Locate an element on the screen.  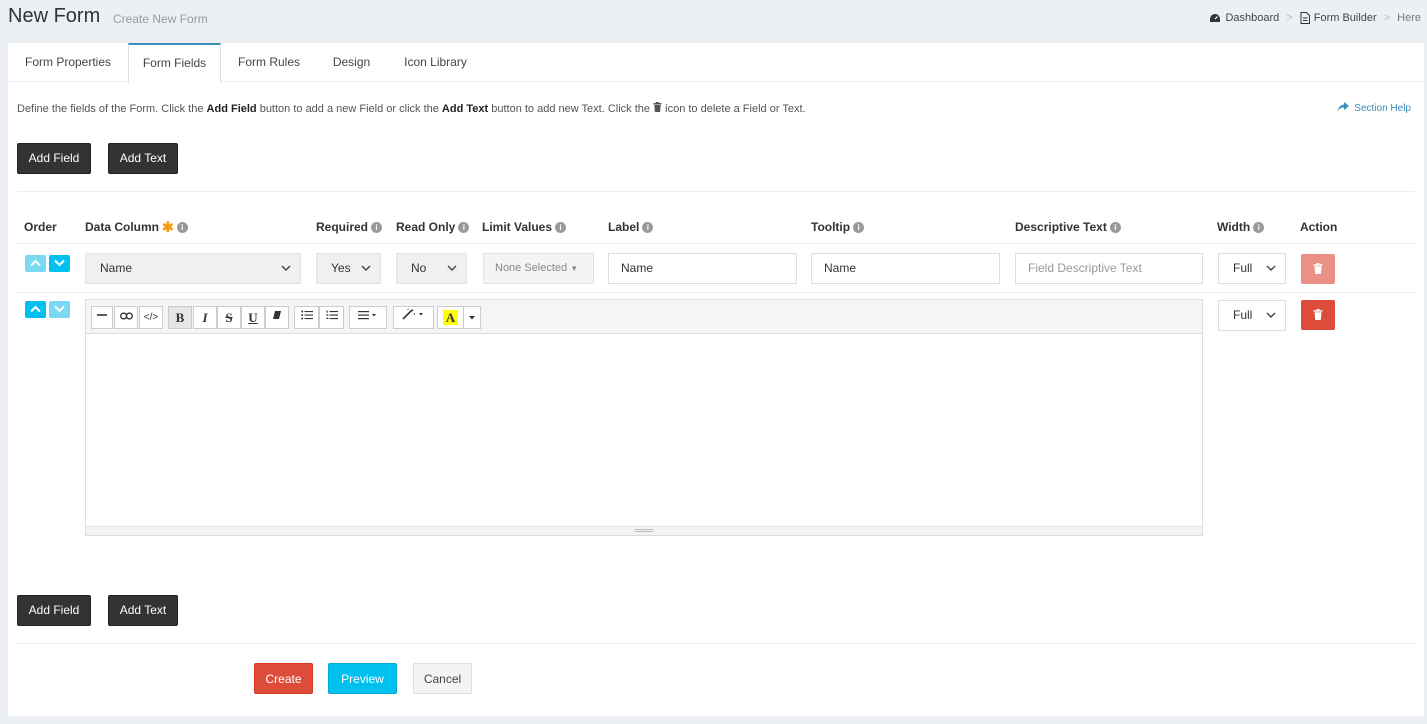
column-header-limit-values: Limit Values i is located at coordinates (524, 227).